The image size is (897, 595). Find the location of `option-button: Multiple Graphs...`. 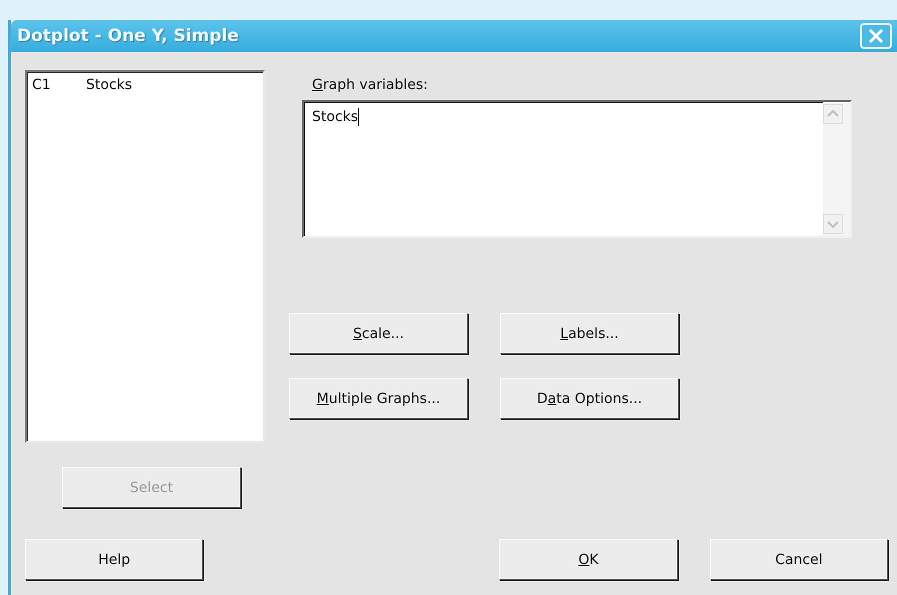

option-button: Multiple Graphs... is located at coordinates (378, 398).